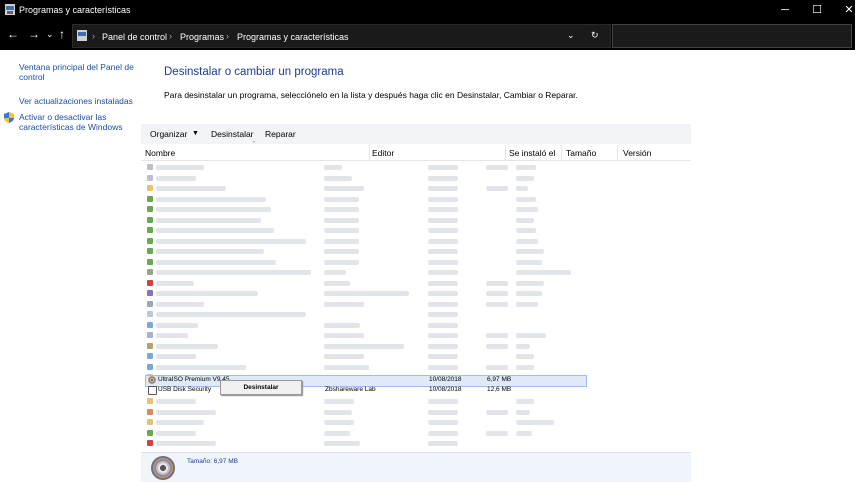 Image resolution: width=855 pixels, height=482 pixels. What do you see at coordinates (75, 10) in the screenshot?
I see `window-title: Programas y características` at bounding box center [75, 10].